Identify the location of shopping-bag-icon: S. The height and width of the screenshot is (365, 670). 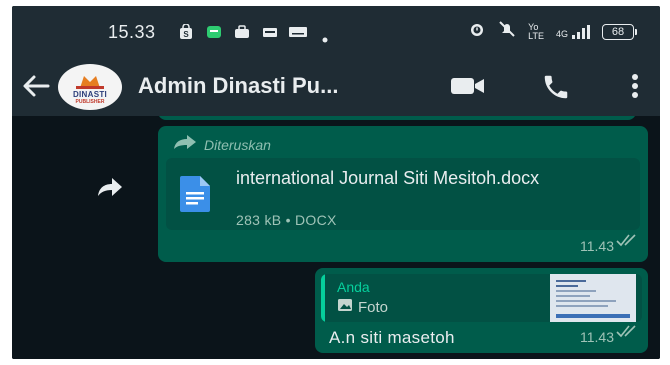
(186, 34).